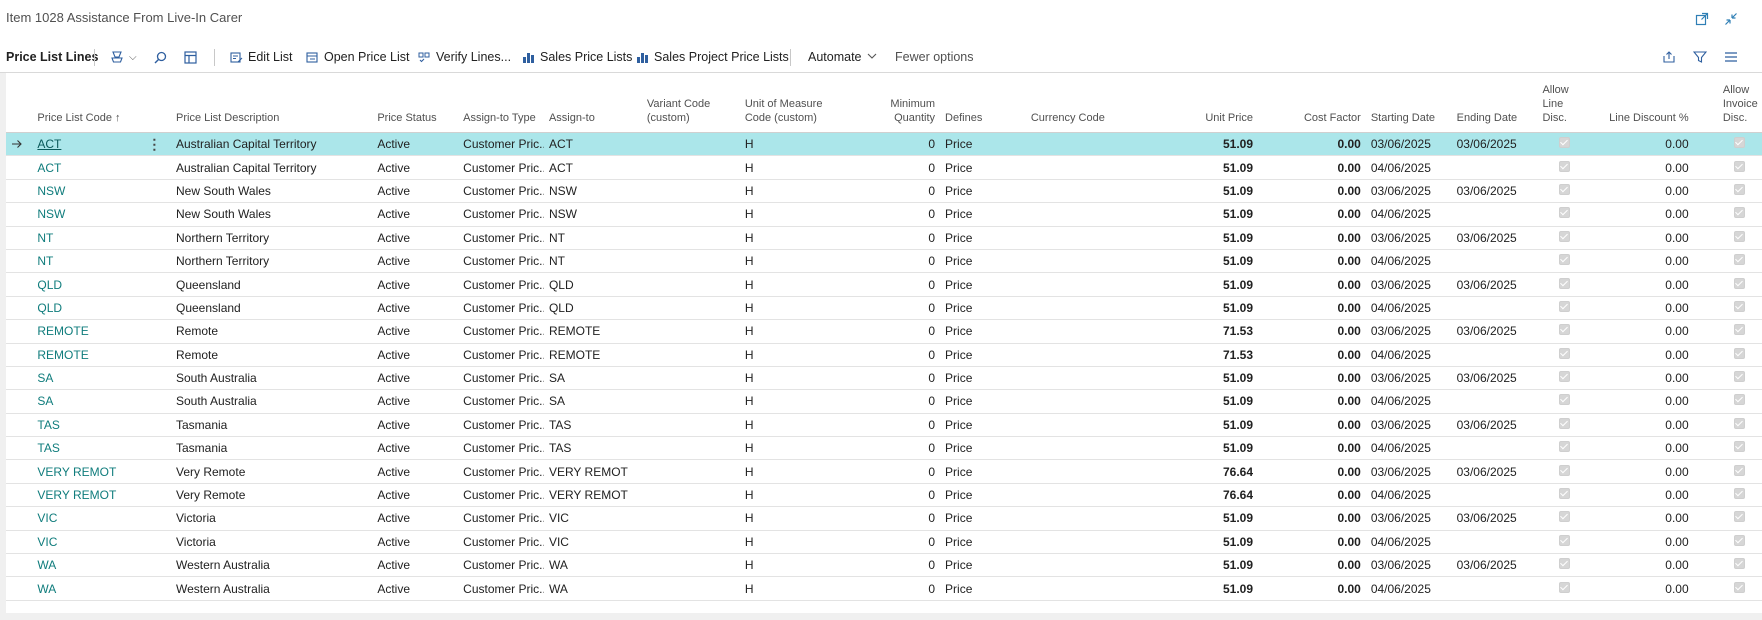  What do you see at coordinates (1671, 57) in the screenshot?
I see `share-button` at bounding box center [1671, 57].